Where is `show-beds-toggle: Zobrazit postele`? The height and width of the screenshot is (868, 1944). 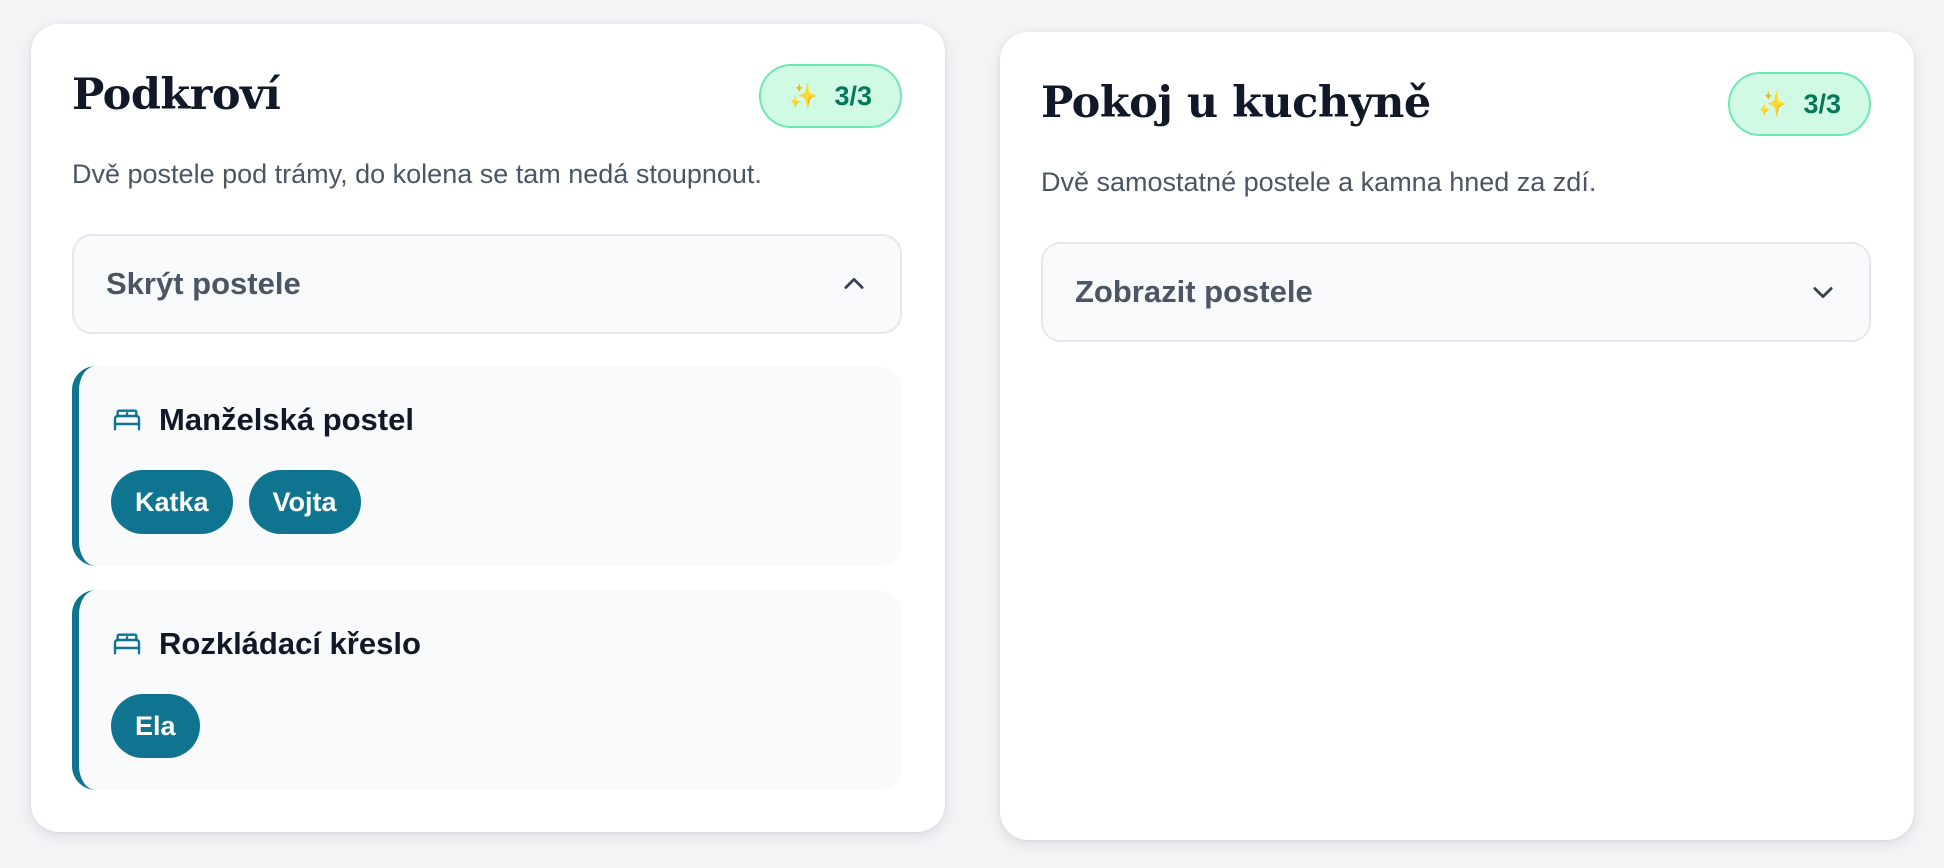 show-beds-toggle: Zobrazit postele is located at coordinates (1456, 292).